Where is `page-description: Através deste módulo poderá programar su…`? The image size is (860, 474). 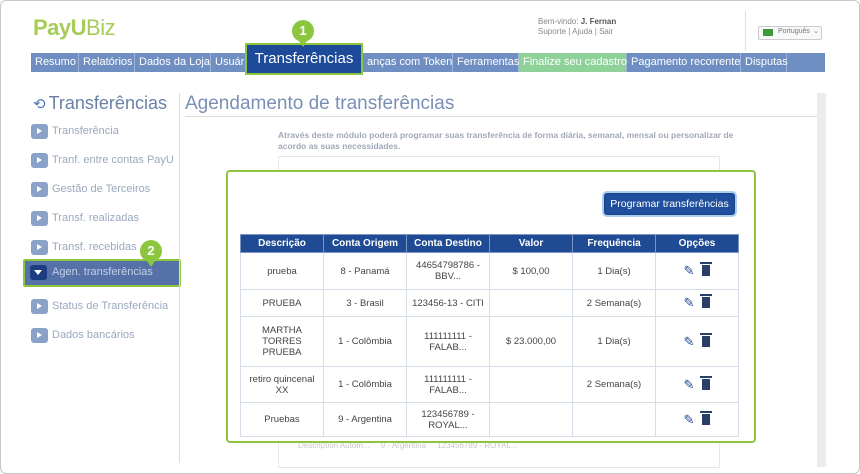 page-description: Através deste módulo poderá programar su… is located at coordinates (506, 140).